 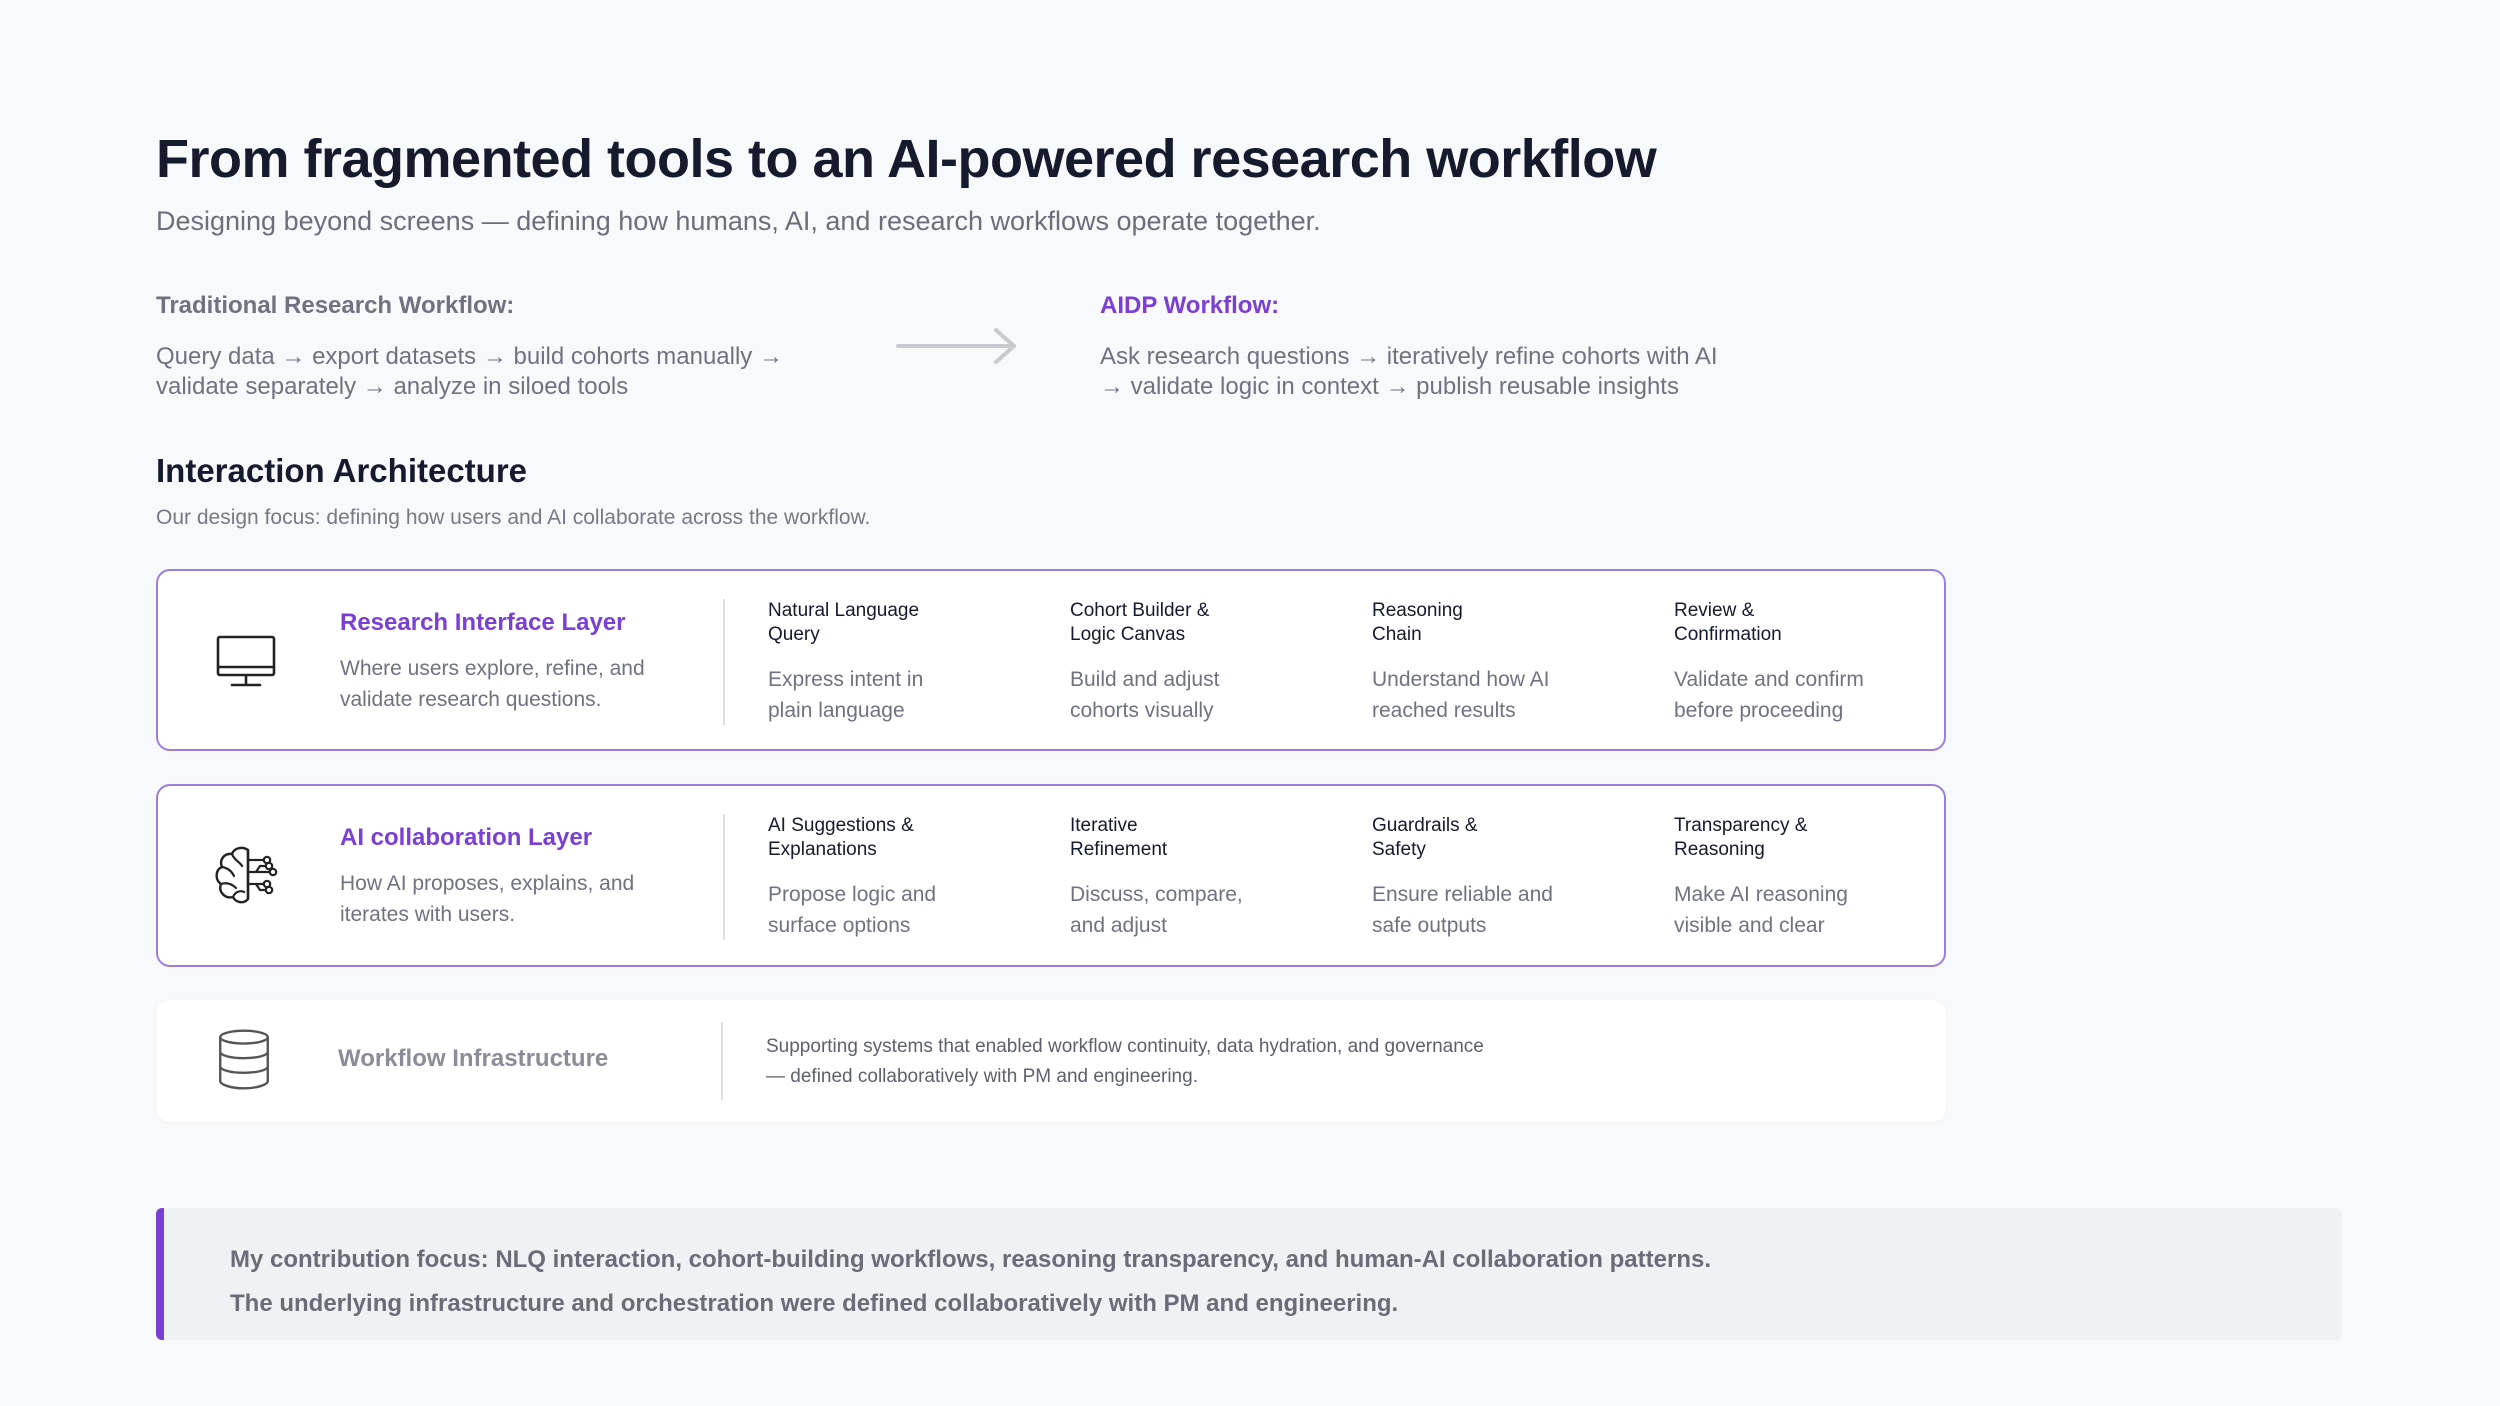 I want to click on capability-description-line: Ensure reliable and, so click(x=1462, y=894).